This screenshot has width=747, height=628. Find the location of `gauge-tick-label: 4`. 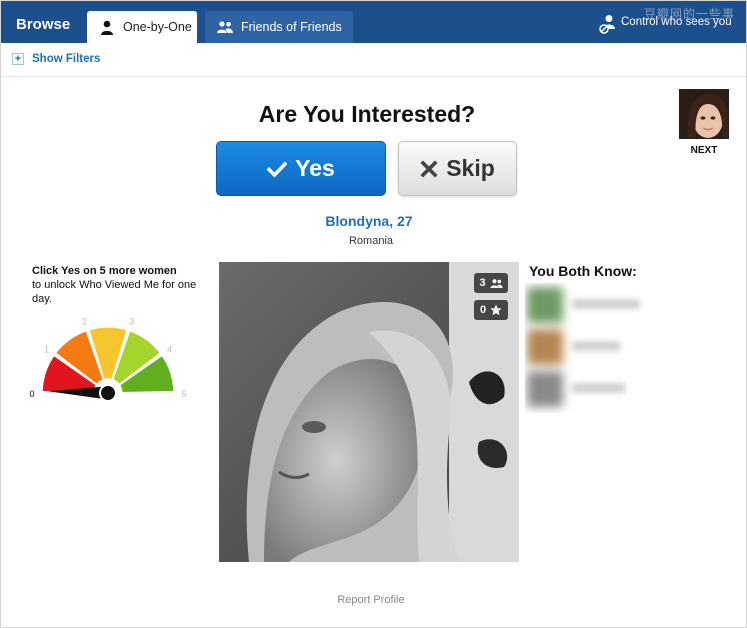

gauge-tick-label: 4 is located at coordinates (169, 349).